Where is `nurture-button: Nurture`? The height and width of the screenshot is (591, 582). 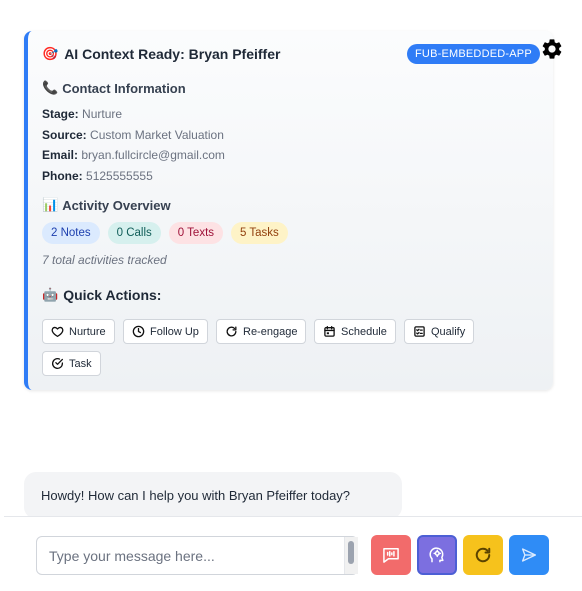
nurture-button: Nurture is located at coordinates (78, 331).